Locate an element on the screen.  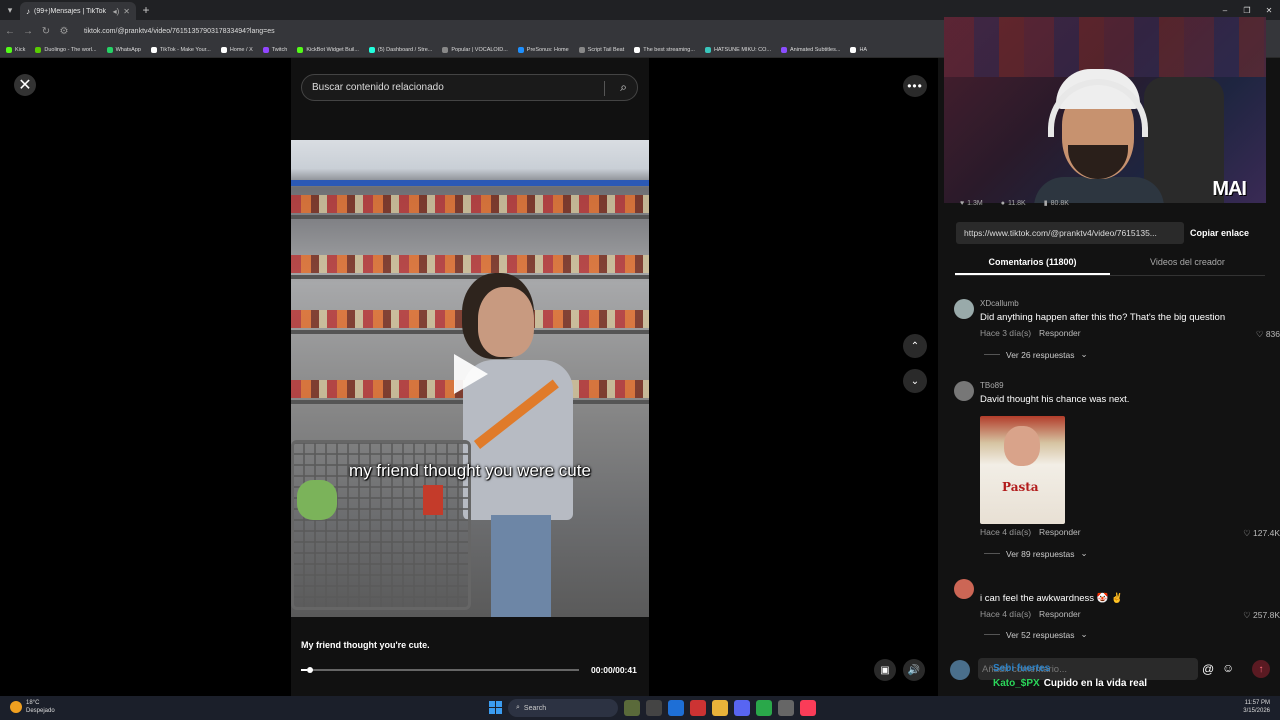
music-app-icon is located at coordinates (808, 708).